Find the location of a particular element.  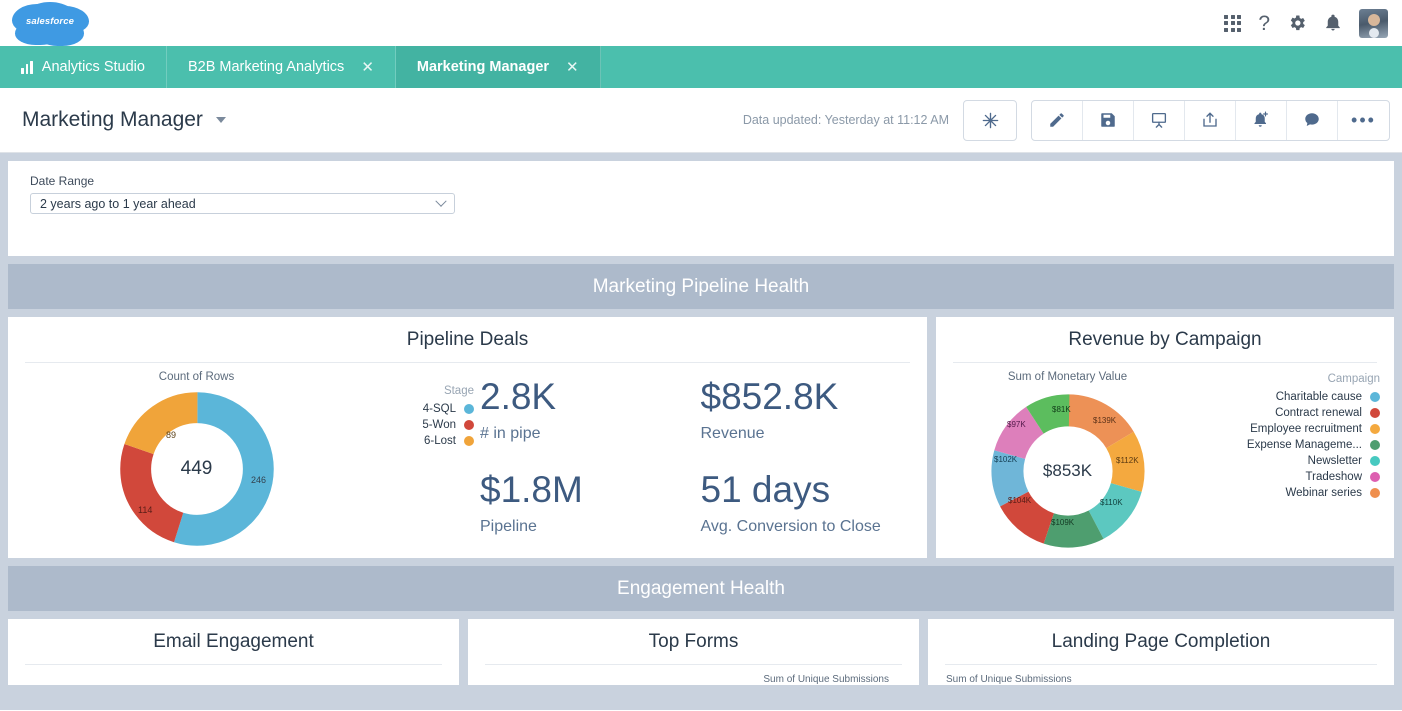

kpi-revenue: $852.8K Revenue is located at coordinates (806, 419).